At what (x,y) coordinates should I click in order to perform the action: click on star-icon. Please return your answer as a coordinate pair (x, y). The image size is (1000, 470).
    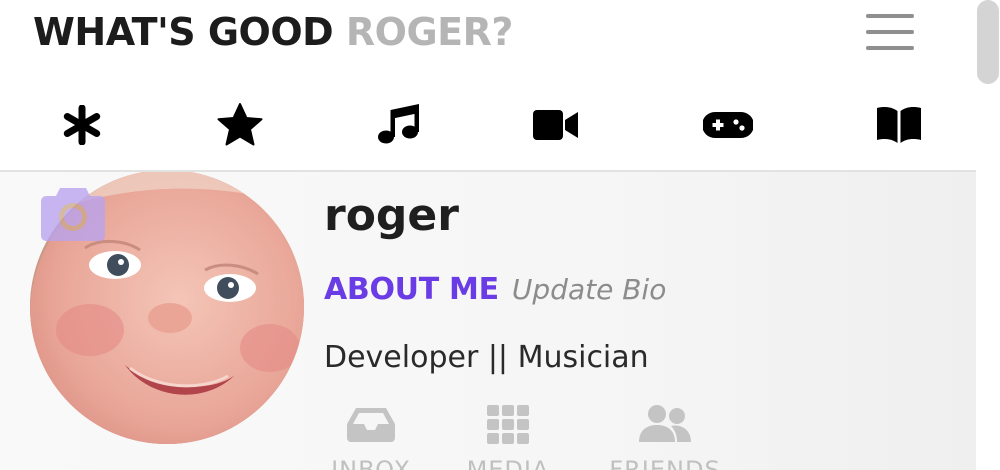
    Looking at the image, I should click on (240, 125).